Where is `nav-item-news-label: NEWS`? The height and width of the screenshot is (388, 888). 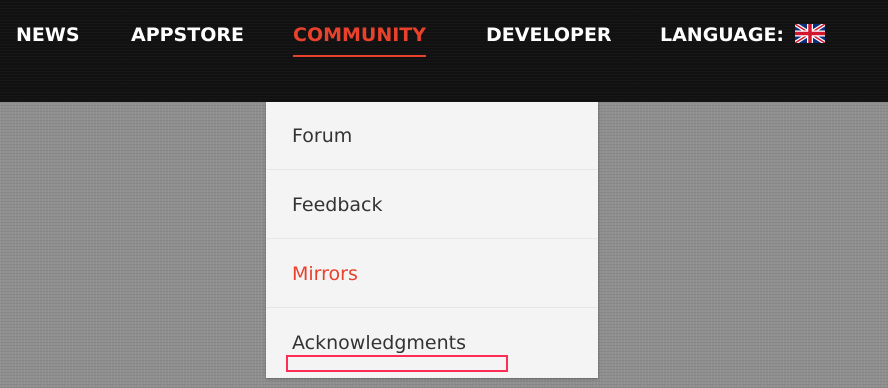 nav-item-news-label: NEWS is located at coordinates (48, 35).